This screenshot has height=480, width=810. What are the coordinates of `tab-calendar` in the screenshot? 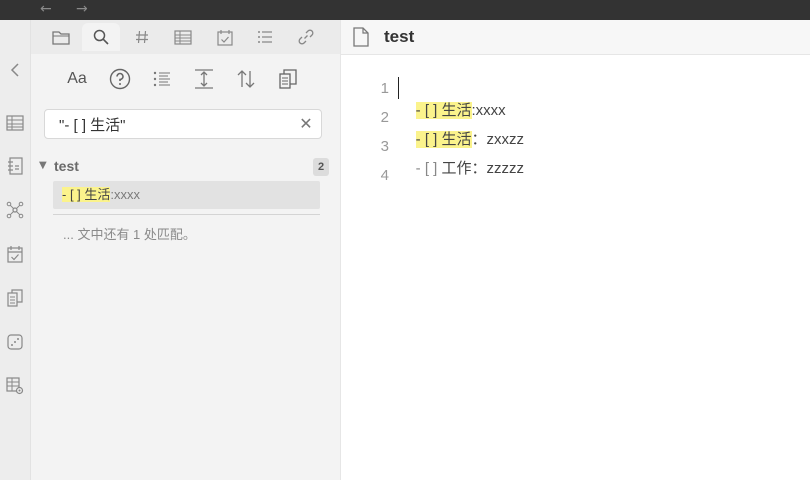 It's located at (225, 37).